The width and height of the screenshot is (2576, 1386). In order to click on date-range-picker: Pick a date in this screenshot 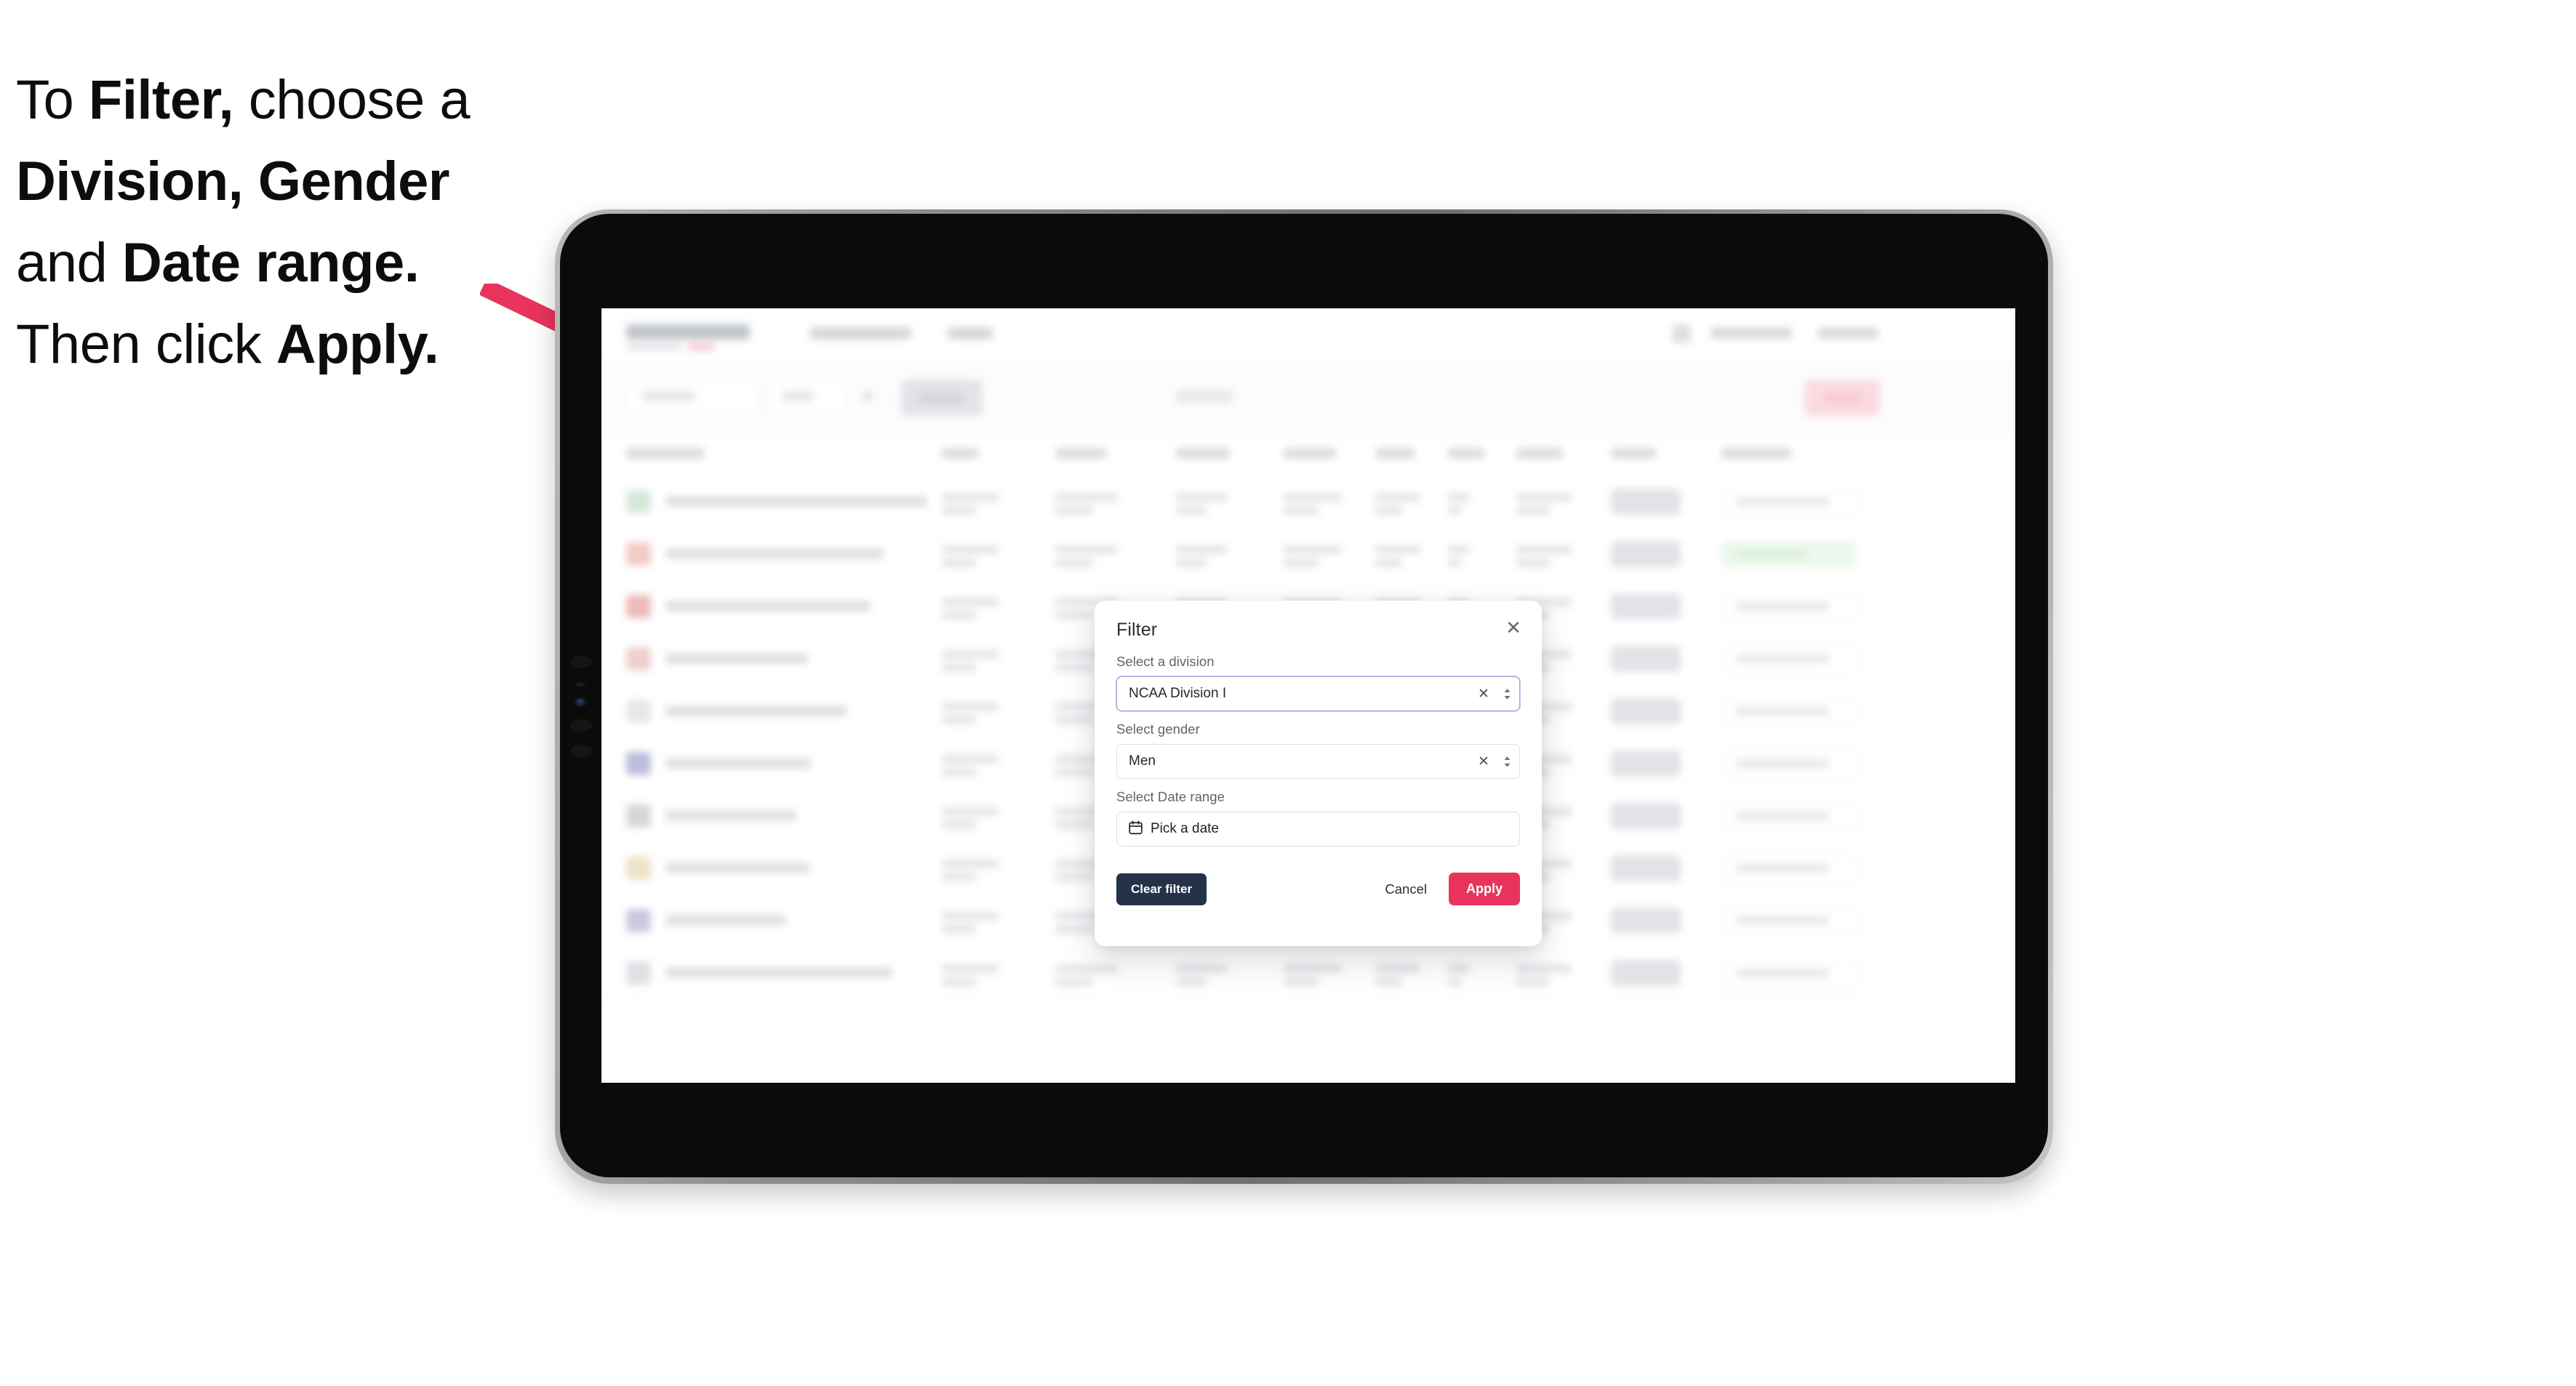, I will do `click(1318, 829)`.